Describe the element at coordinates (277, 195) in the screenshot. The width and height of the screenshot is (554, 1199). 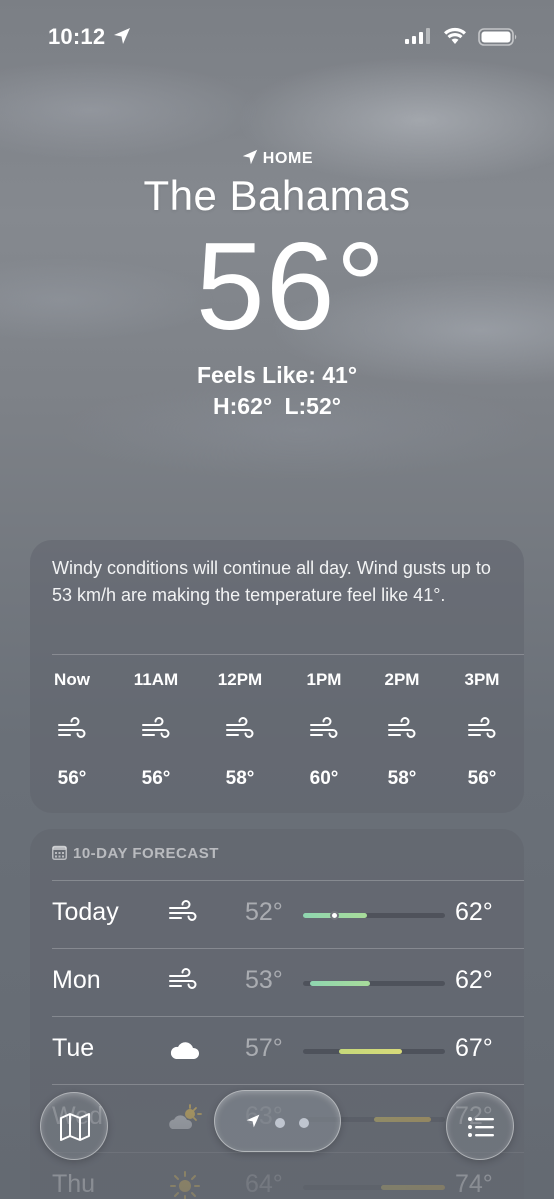
I see `city-name: The Bahamas` at that location.